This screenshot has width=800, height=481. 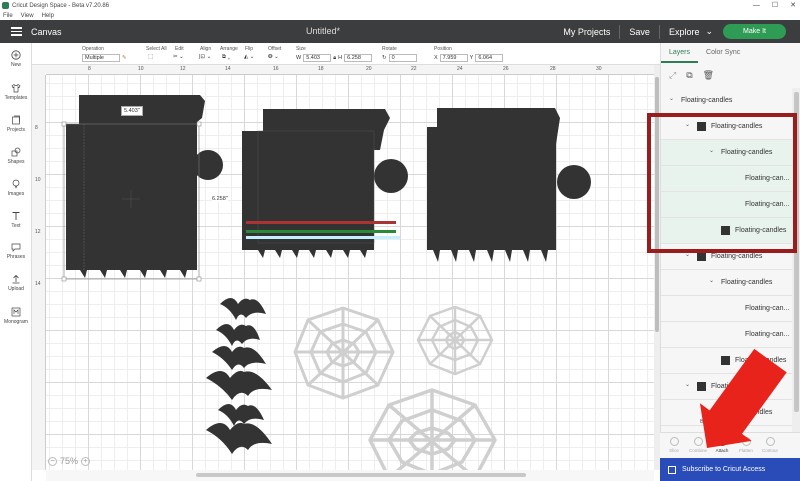 What do you see at coordinates (775, 5) in the screenshot?
I see `maximize-button: ☐` at bounding box center [775, 5].